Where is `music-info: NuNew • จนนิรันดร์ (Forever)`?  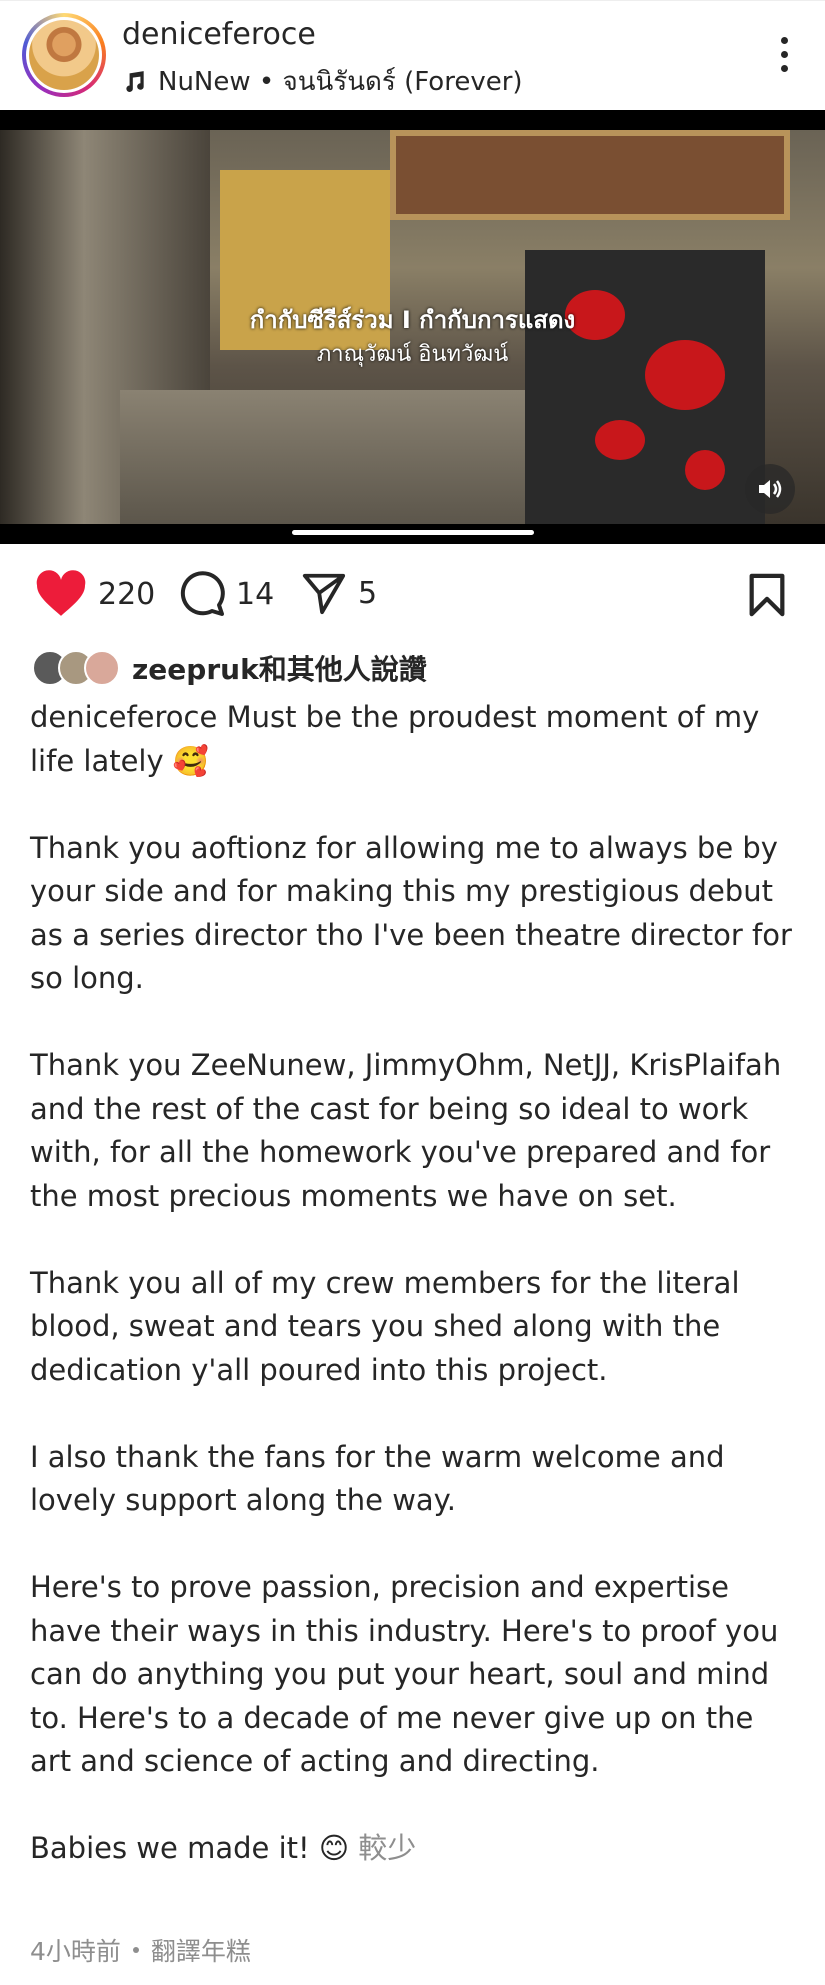
music-info: NuNew • จนนิรันดร์ (Forever) is located at coordinates (322, 81).